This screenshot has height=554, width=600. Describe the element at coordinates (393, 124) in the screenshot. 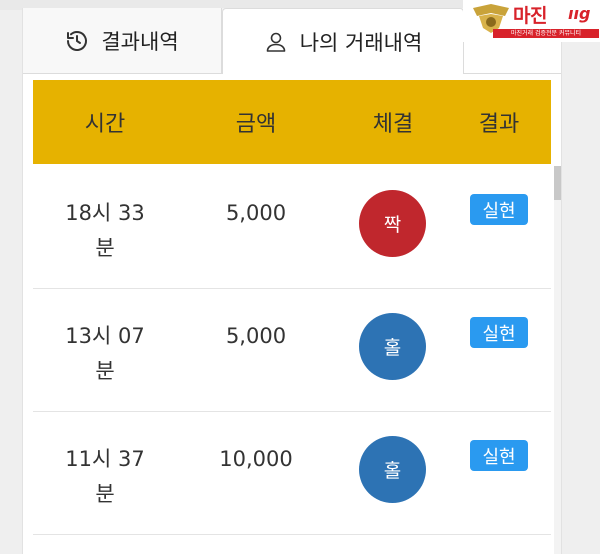

I see `column-header-executed: 체결` at that location.